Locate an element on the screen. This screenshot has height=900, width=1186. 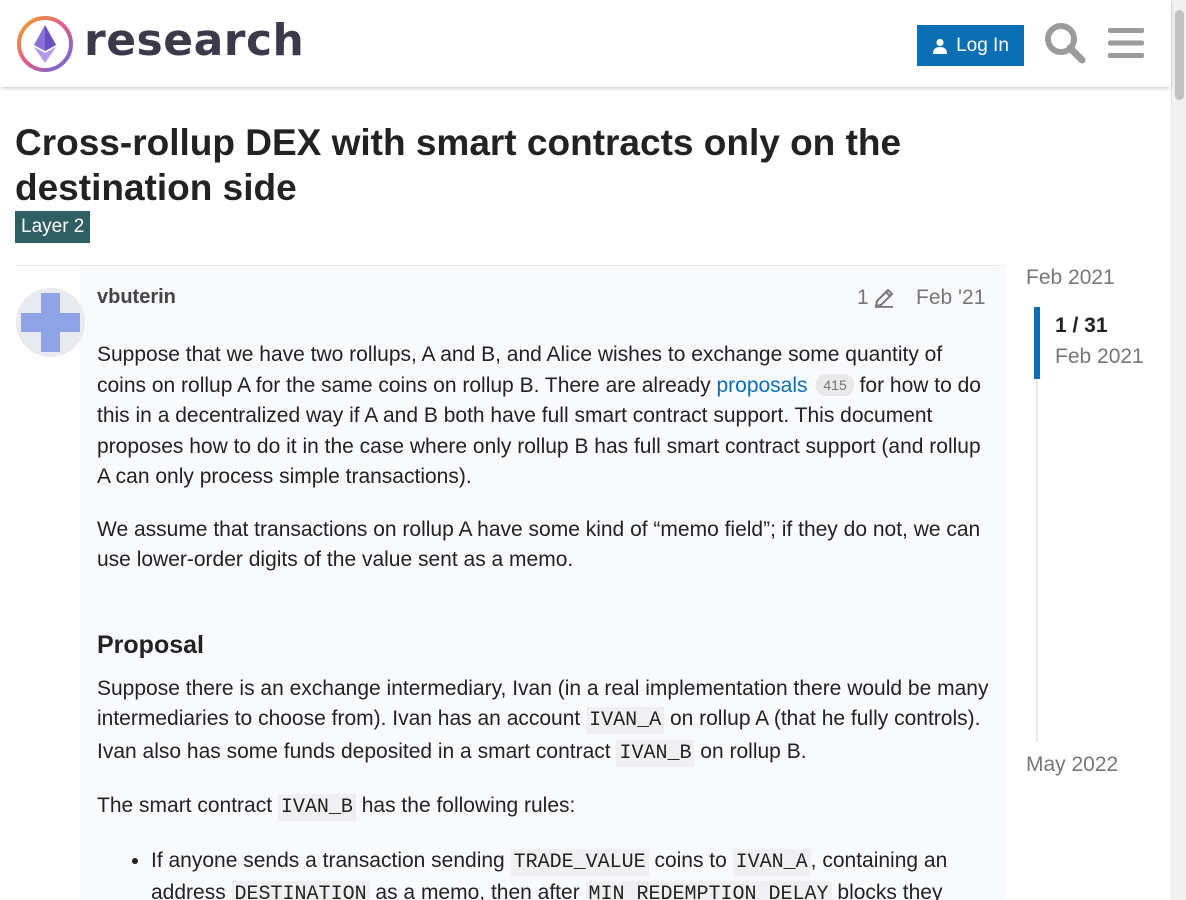
section-heading-proposal: Proposal is located at coordinates (150, 644).